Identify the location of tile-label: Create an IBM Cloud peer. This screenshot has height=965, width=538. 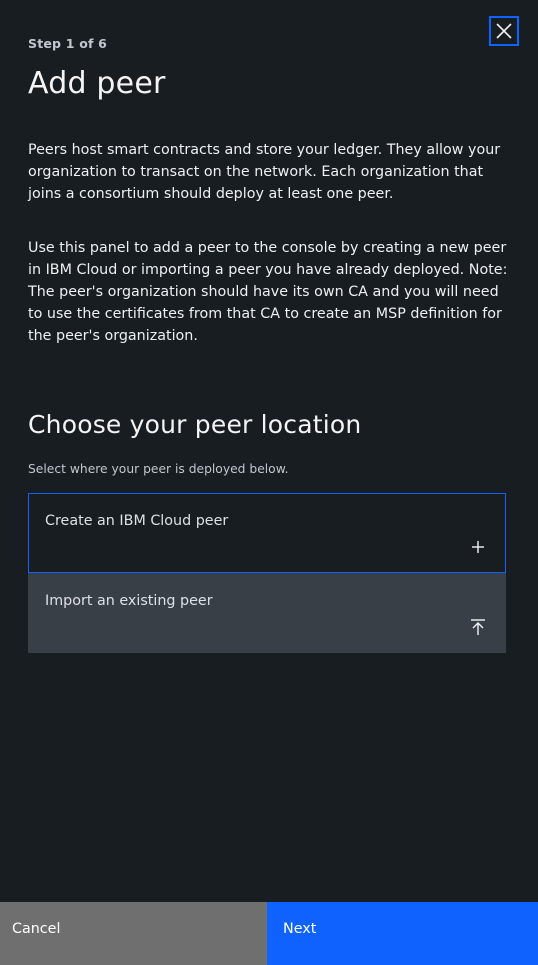
(137, 521).